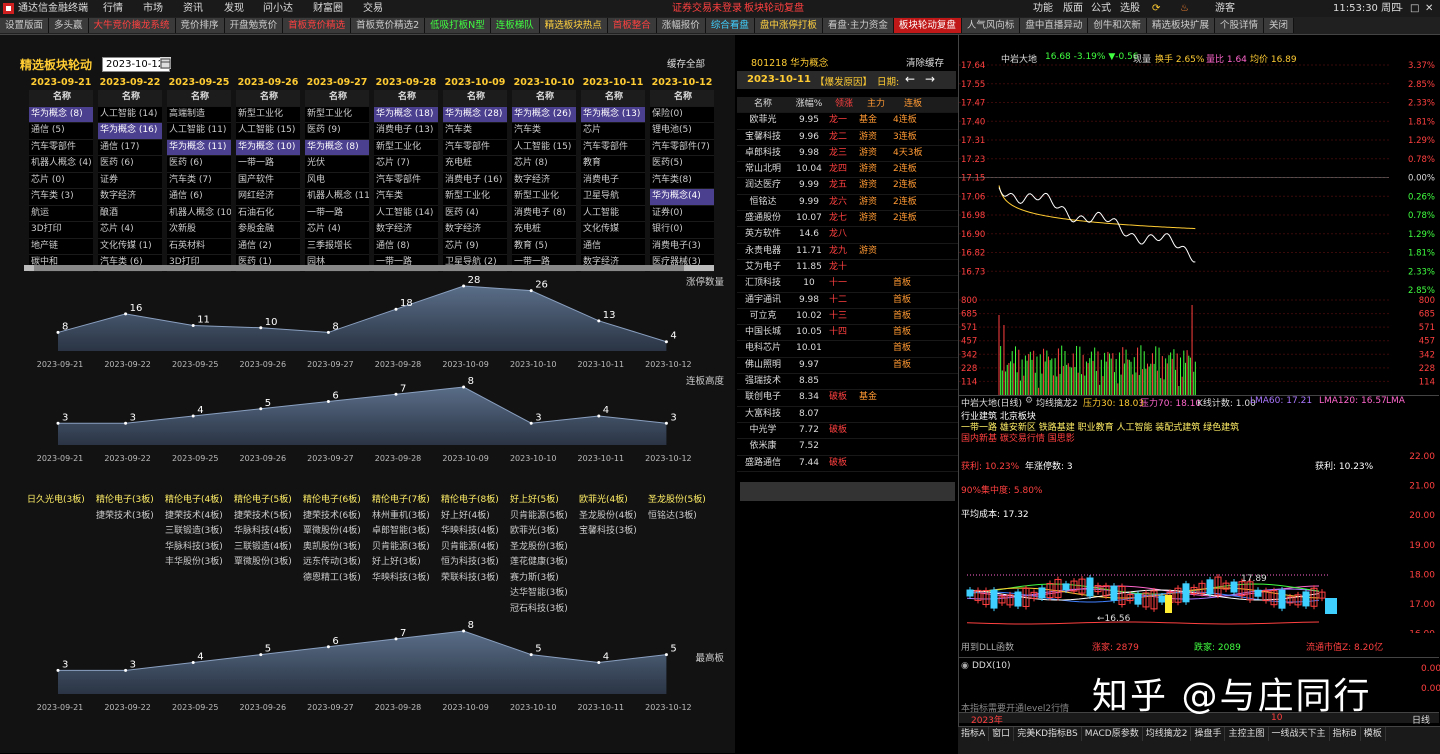  I want to click on maximize-icon: □, so click(1414, 8).